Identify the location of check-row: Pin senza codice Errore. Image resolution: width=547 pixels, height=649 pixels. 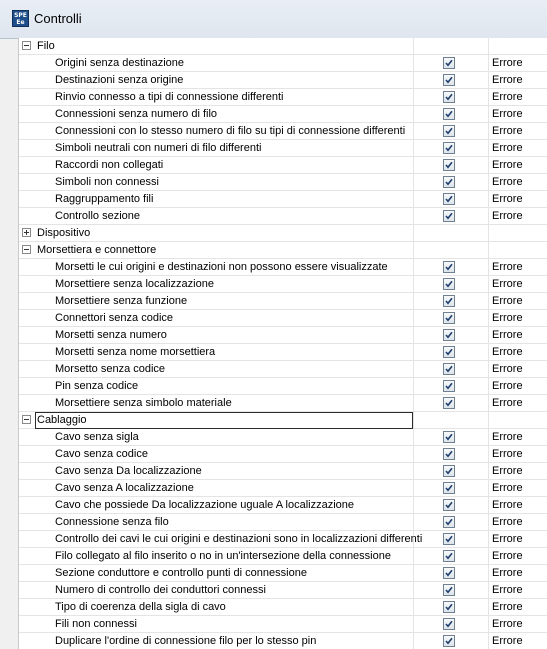
(283, 386).